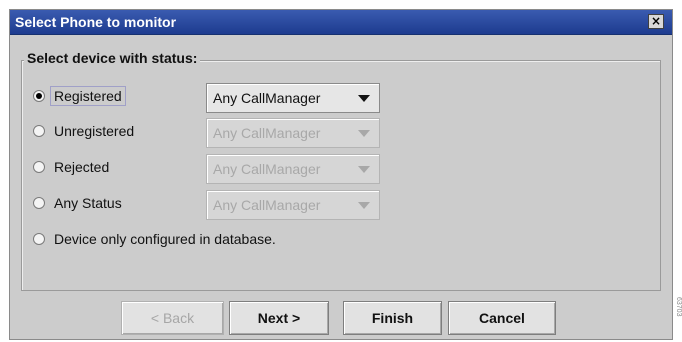 Image resolution: width=682 pixels, height=342 pixels. I want to click on option-row-any-status: Any Status Any CallManager, so click(343, 205).